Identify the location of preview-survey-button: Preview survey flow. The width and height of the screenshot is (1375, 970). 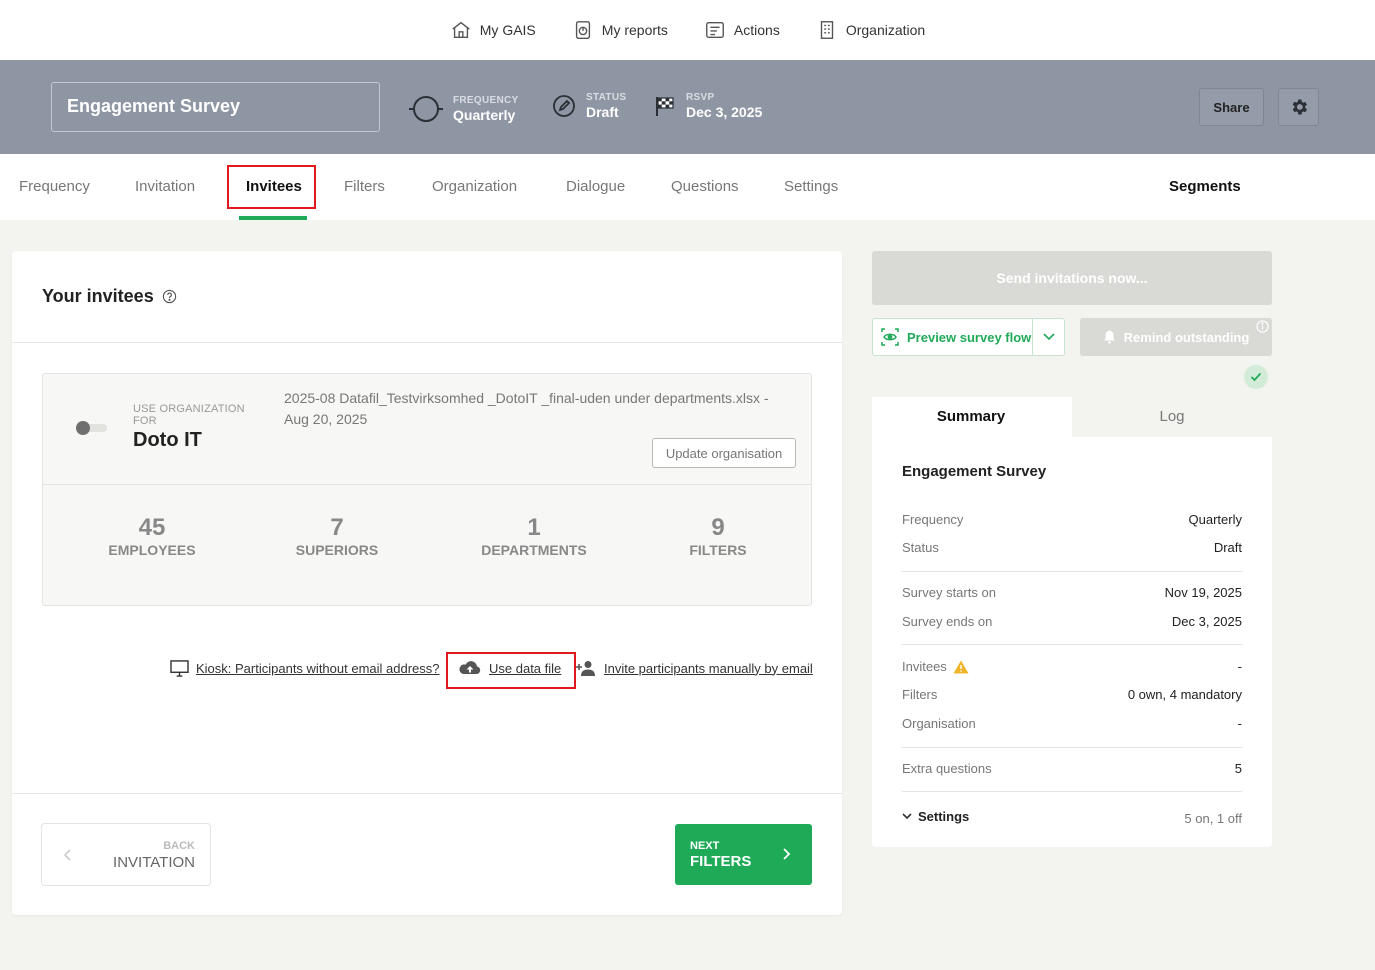
(953, 337).